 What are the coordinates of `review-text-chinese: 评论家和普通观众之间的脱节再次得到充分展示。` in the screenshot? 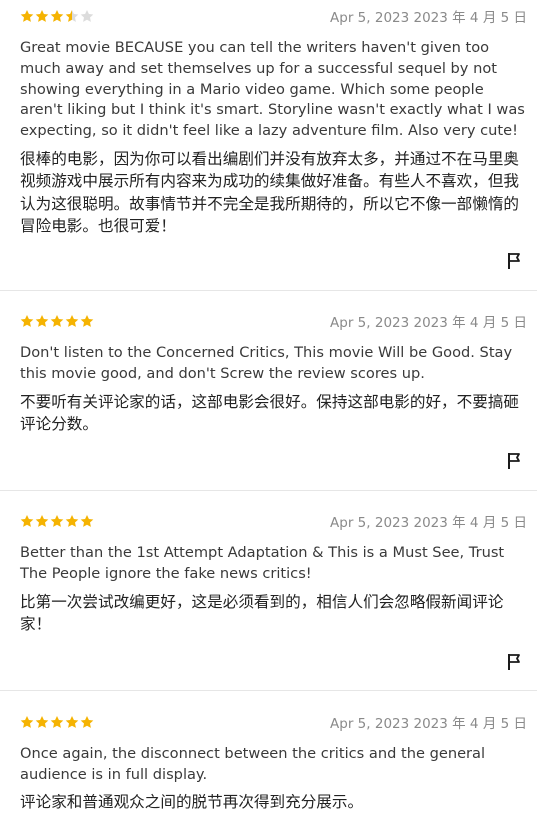 It's located at (192, 802).